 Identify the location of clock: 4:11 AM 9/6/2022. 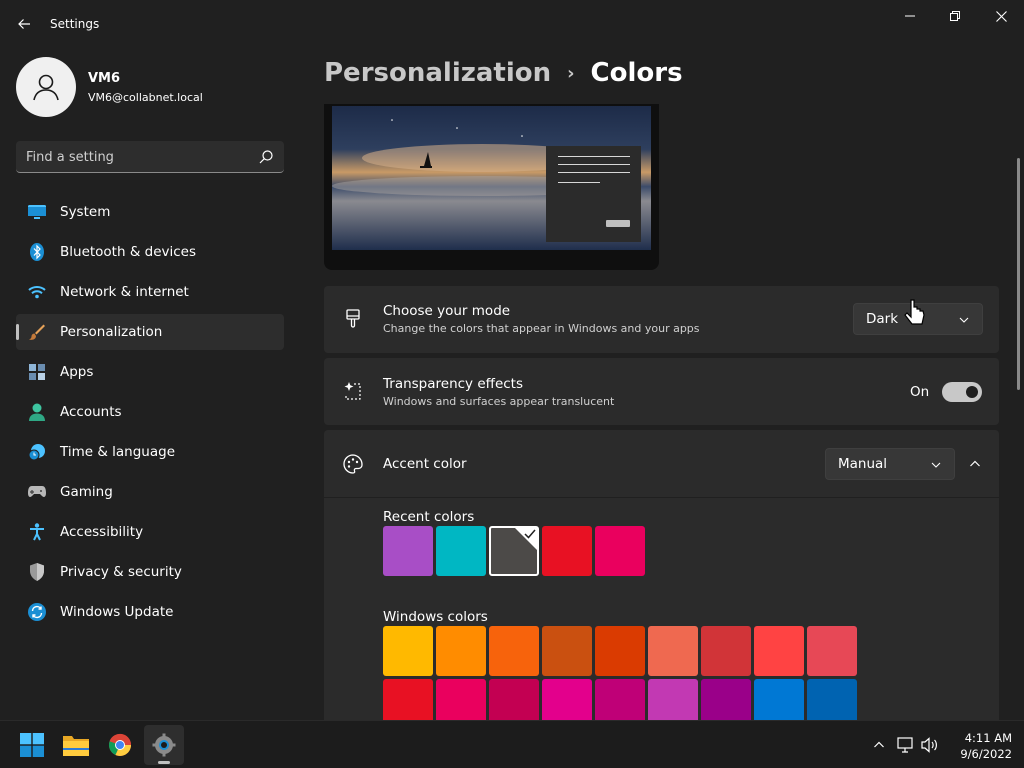
(981, 746).